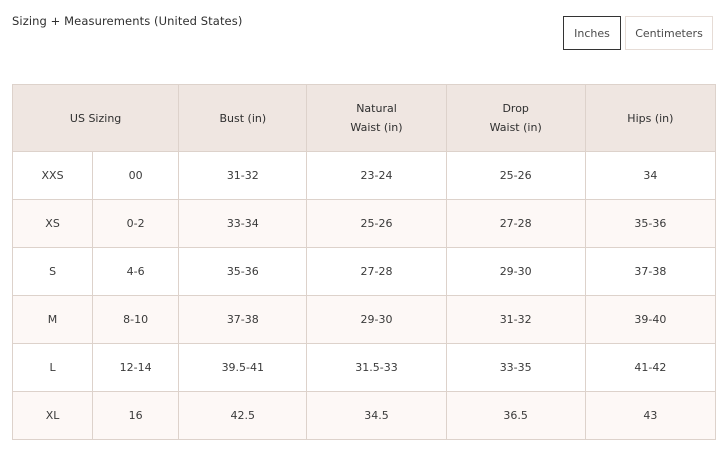  What do you see at coordinates (136, 175) in the screenshot?
I see `cell-us-size: 00` at bounding box center [136, 175].